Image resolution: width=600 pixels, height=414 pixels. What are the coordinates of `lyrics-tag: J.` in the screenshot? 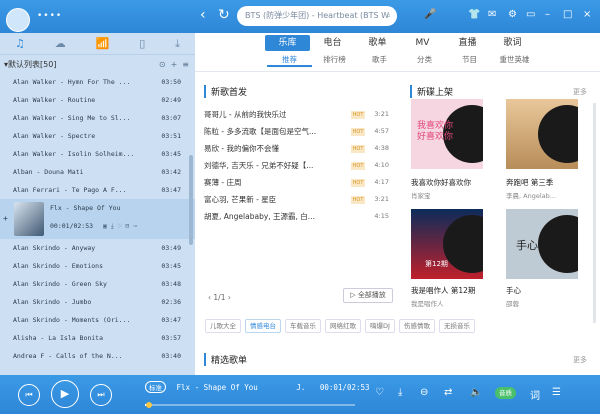 It's located at (300, 387).